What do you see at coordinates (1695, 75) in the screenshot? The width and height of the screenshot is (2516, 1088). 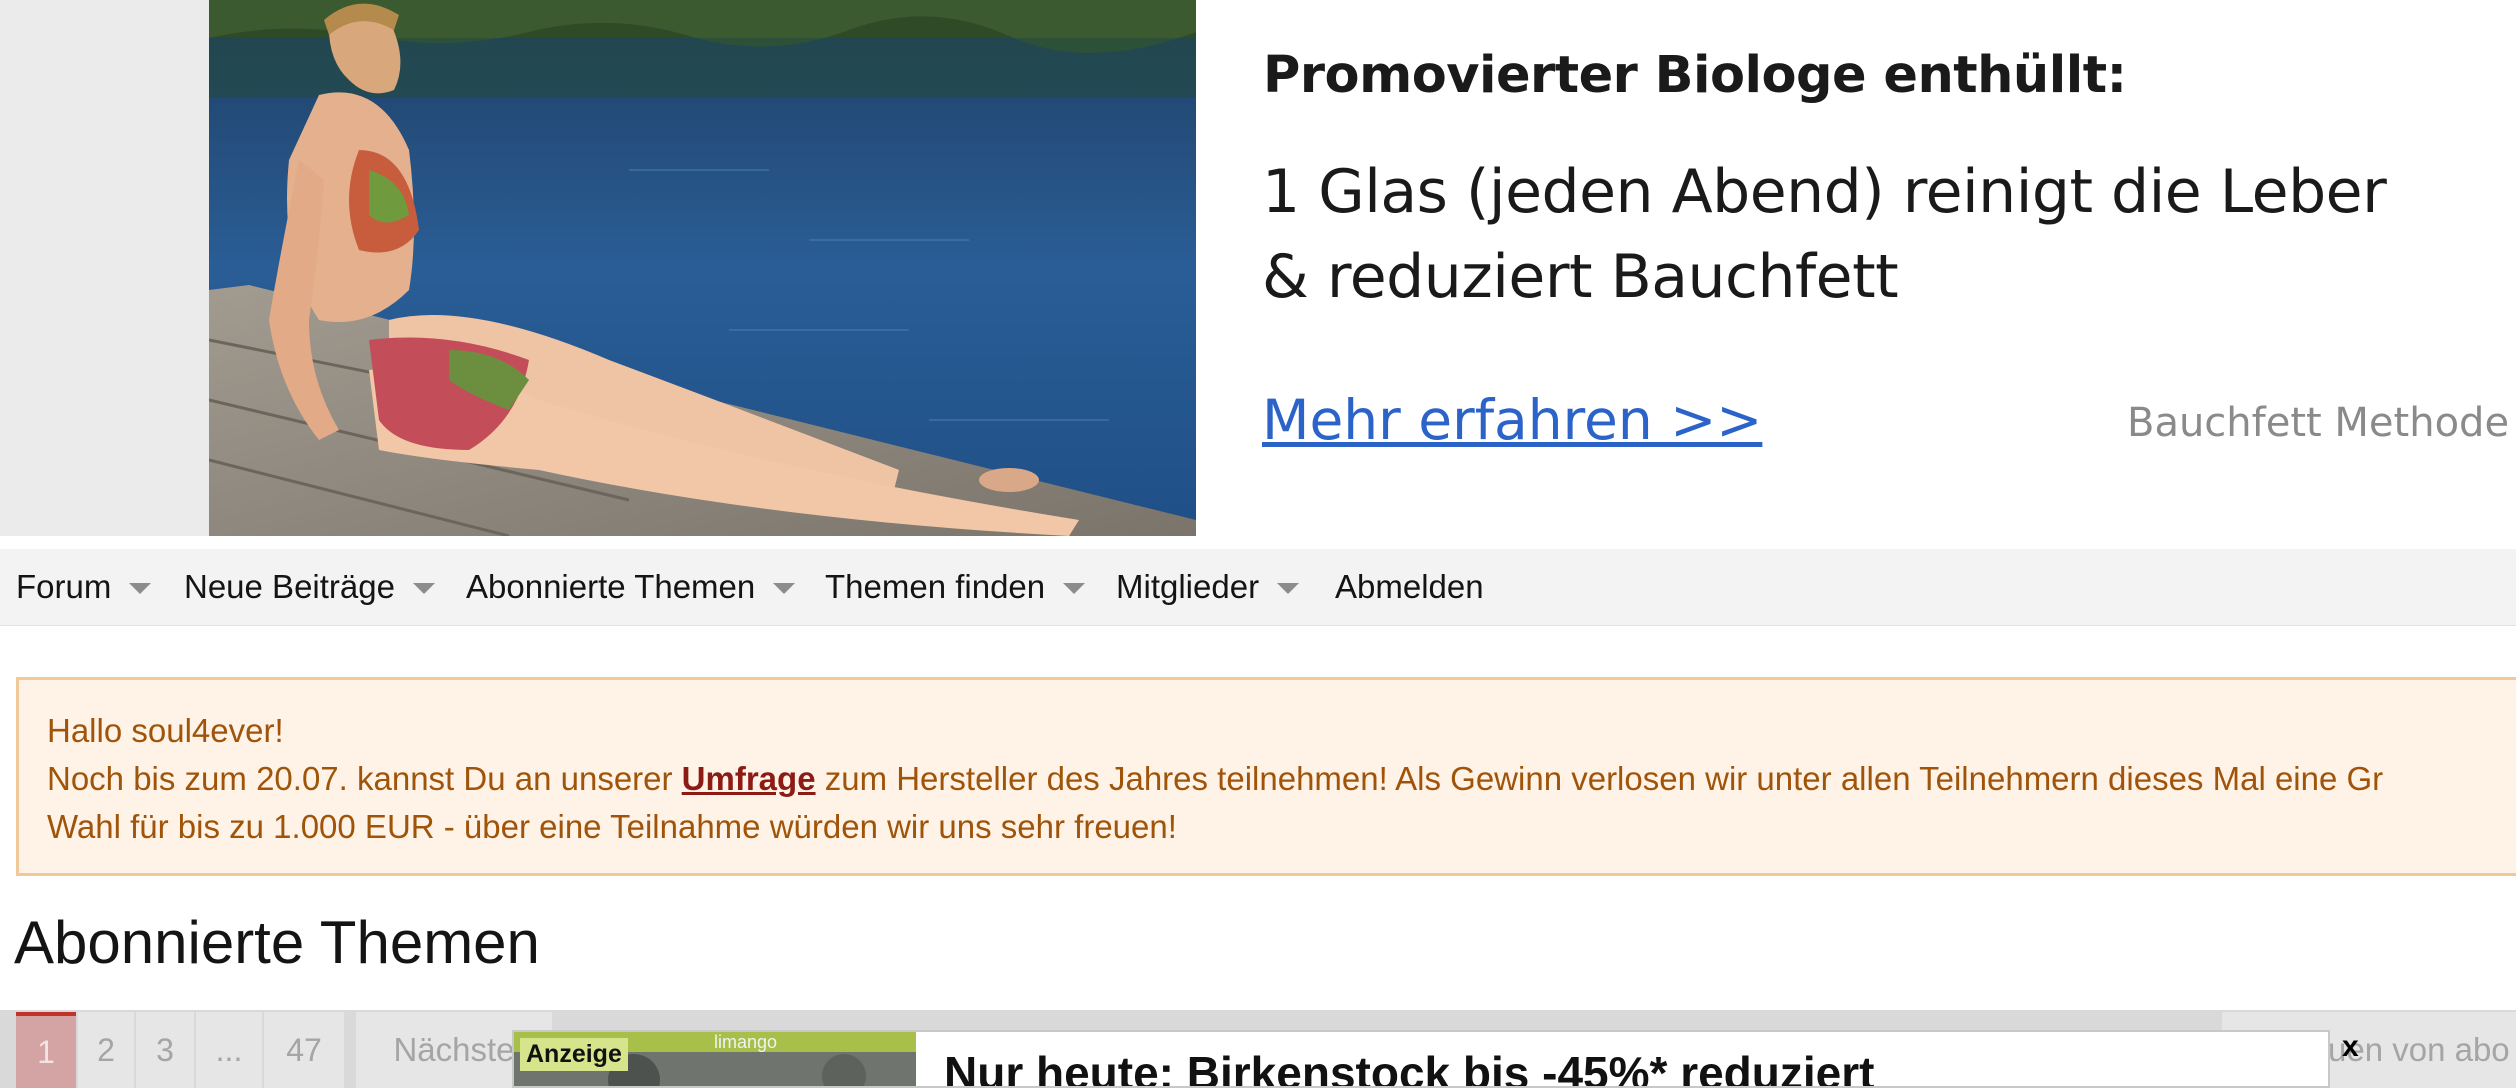 I see `ad-headline: Promovierter Biologe enthüllt:` at bounding box center [1695, 75].